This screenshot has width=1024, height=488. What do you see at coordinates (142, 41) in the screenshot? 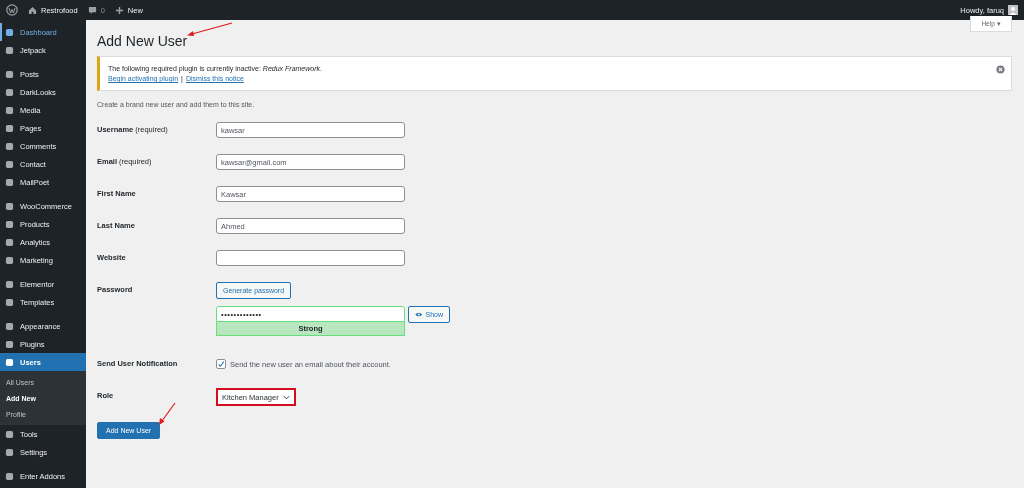
I see `page-title: Add New User` at bounding box center [142, 41].